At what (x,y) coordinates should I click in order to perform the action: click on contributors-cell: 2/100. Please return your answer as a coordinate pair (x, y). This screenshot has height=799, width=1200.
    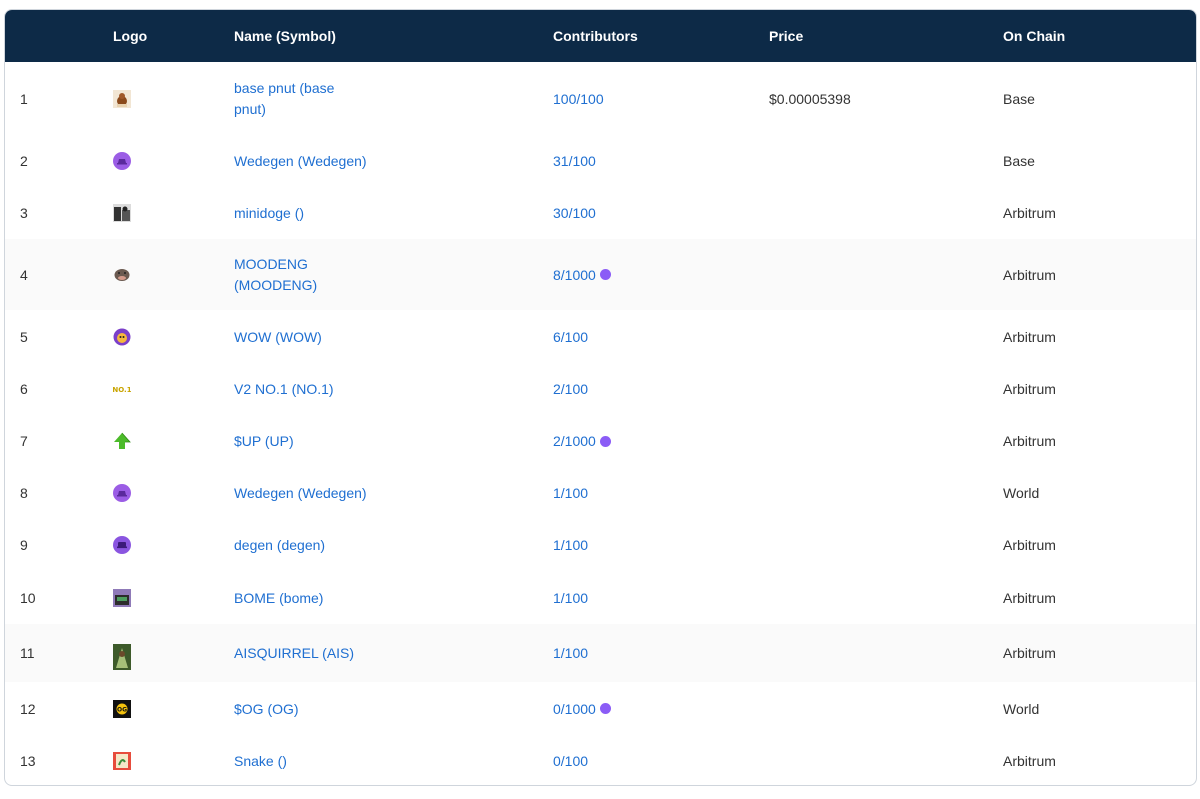
    Looking at the image, I should click on (661, 388).